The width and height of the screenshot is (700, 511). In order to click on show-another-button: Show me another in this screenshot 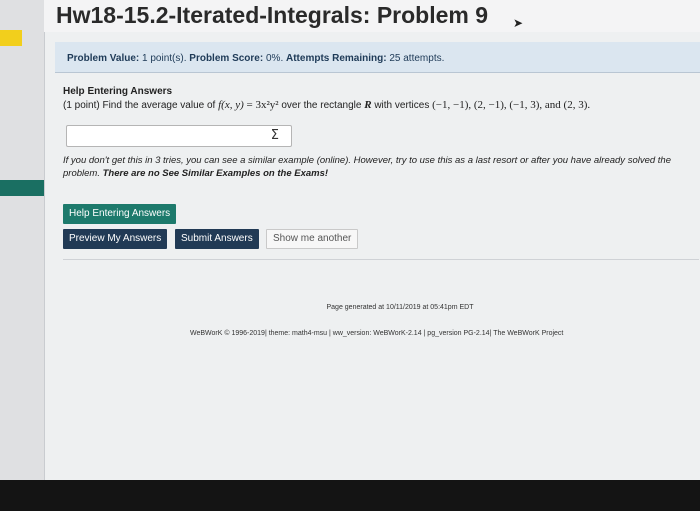, I will do `click(312, 239)`.